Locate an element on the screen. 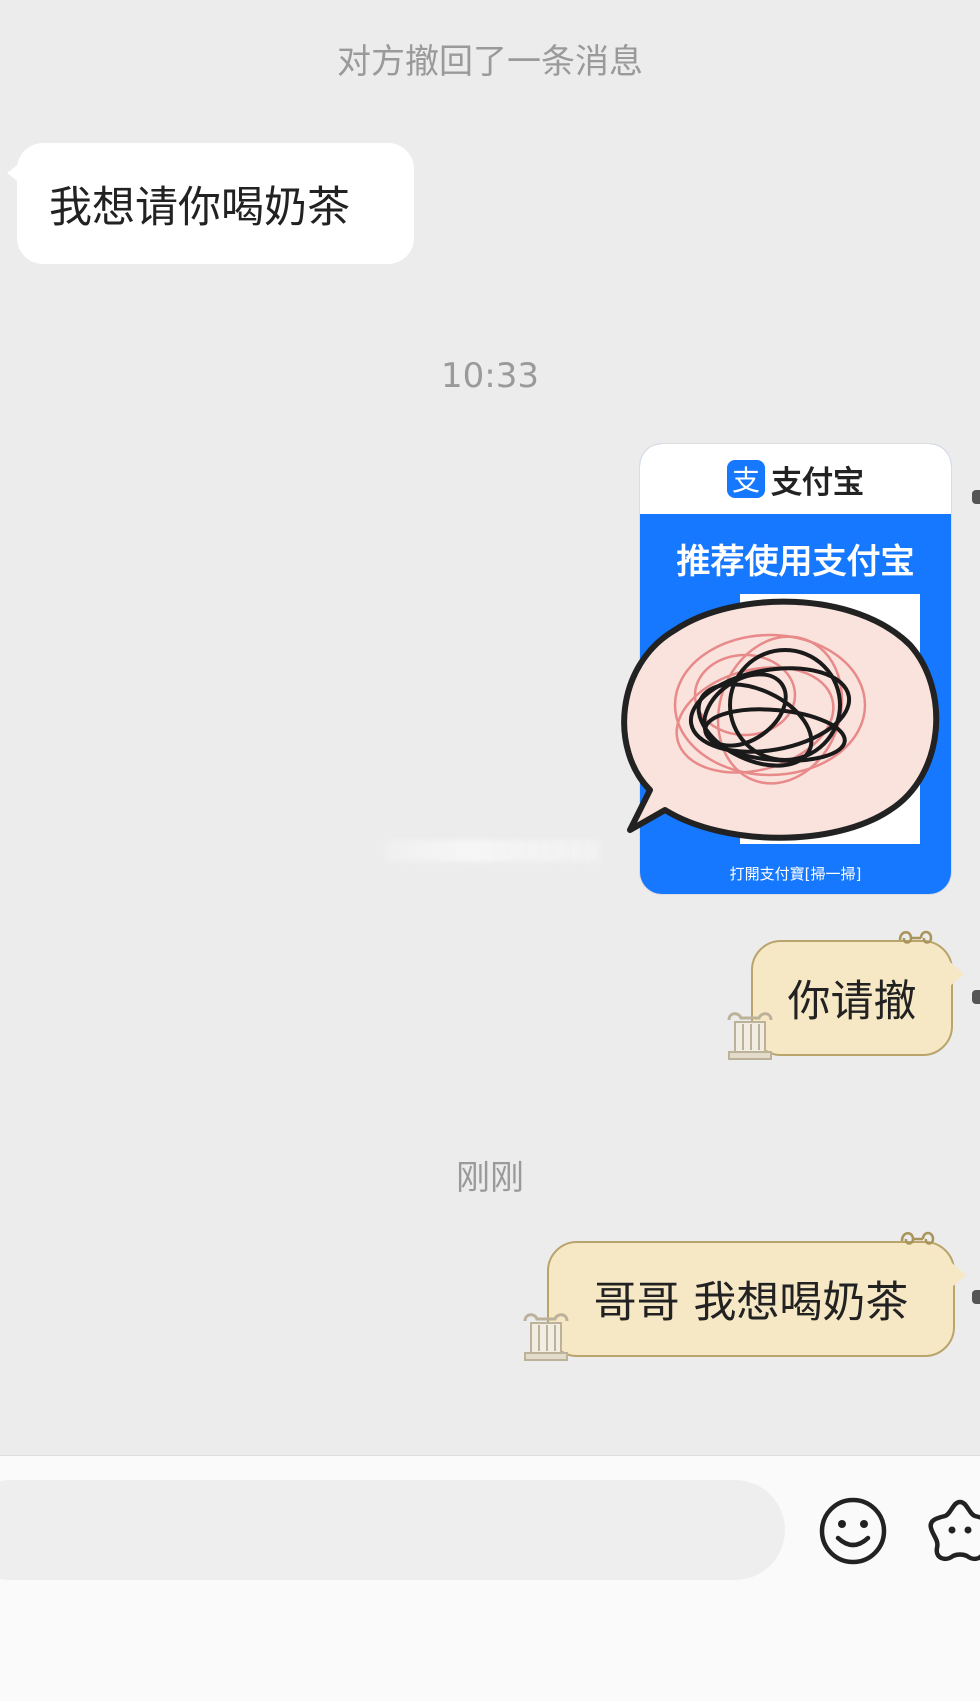 The image size is (980, 1701). message-text: 你请撤 is located at coordinates (852, 1002).